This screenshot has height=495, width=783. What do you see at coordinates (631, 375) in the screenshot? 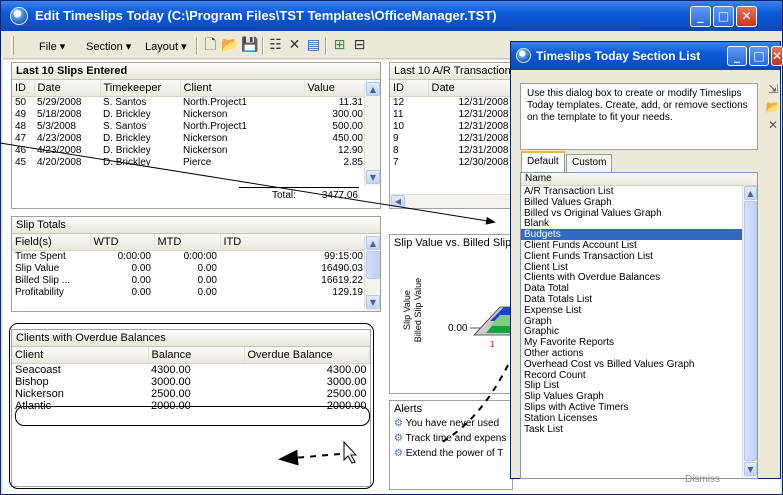
I see `section-list-item: Record Count` at bounding box center [631, 375].